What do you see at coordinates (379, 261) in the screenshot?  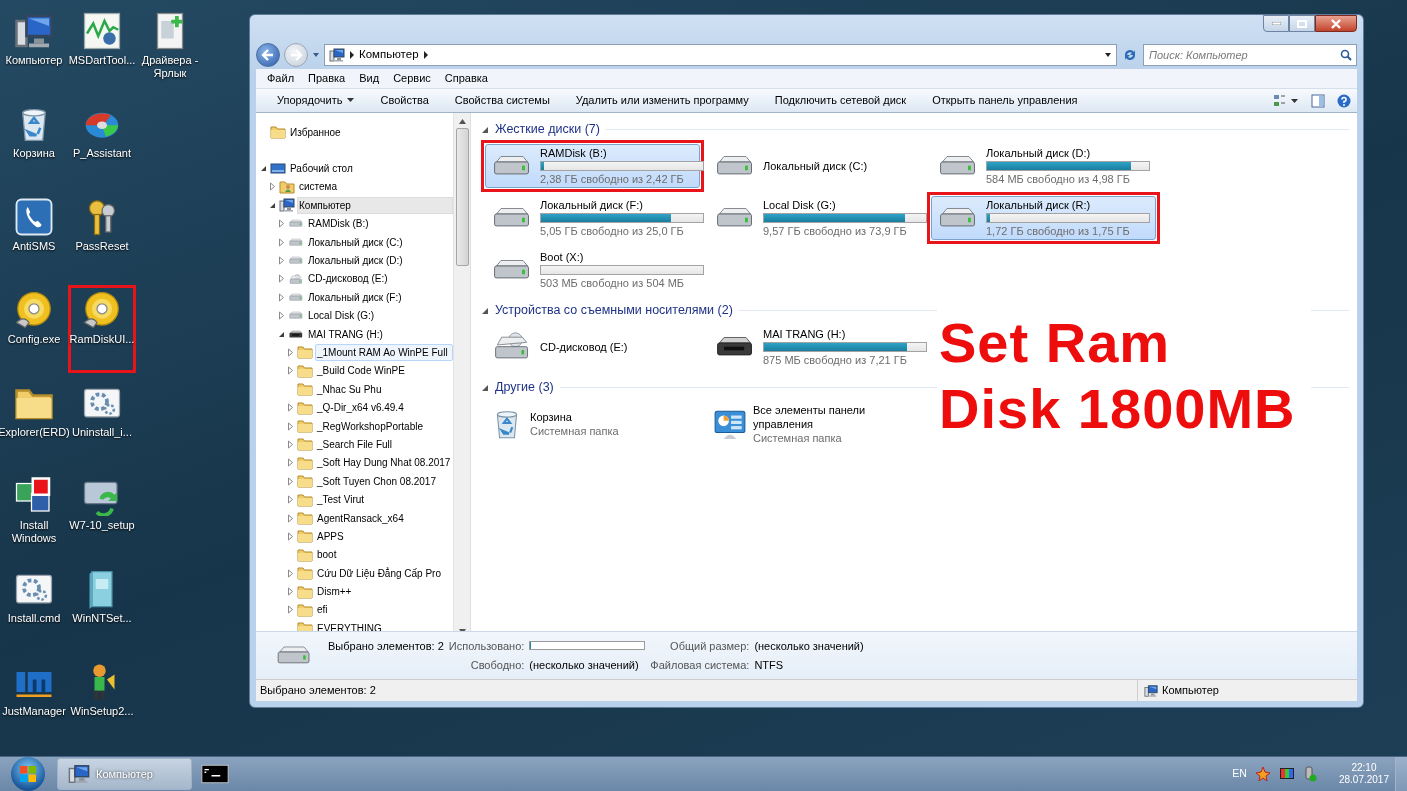 I see `tree-item: Локальный диск (D:)` at bounding box center [379, 261].